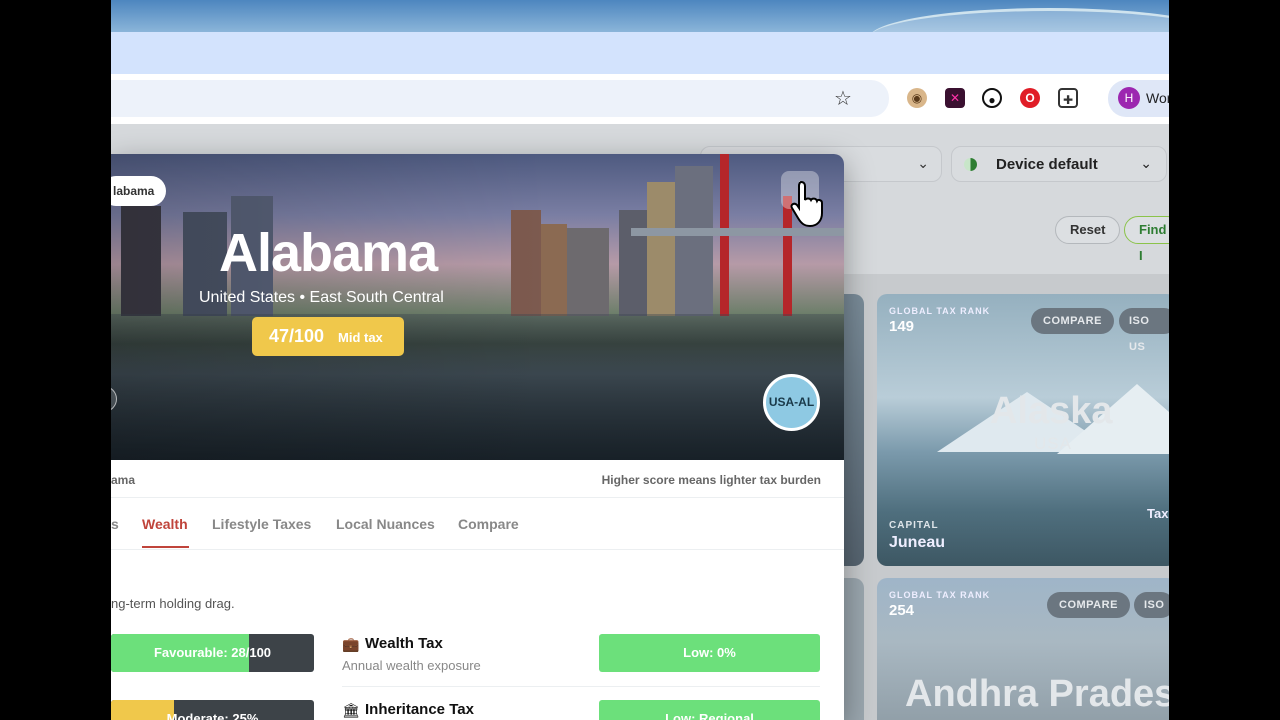 This screenshot has height=720, width=1280. Describe the element at coordinates (360, 337) in the screenshot. I see `tax-score-label: Mid tax` at that location.